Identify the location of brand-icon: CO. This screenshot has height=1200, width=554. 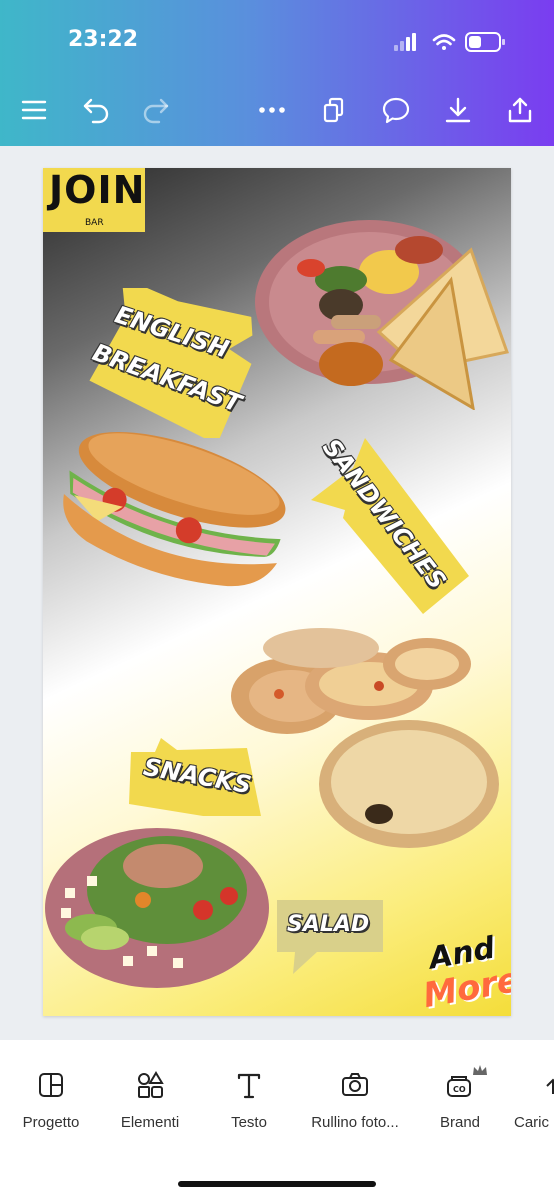
(459, 1086).